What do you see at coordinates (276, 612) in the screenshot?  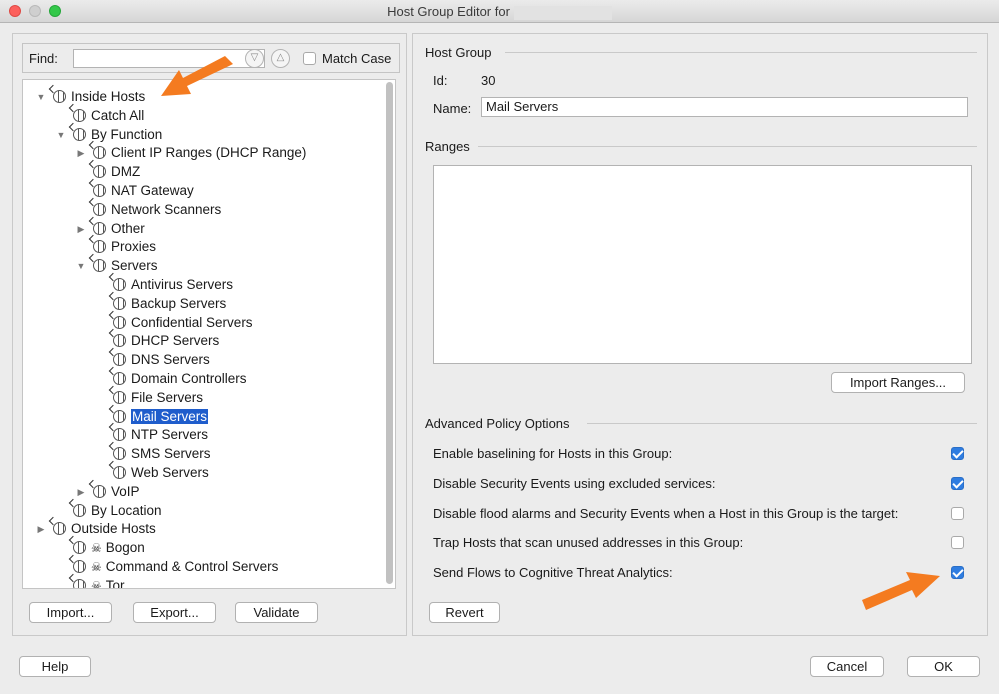 I see `validate-button: Validate` at bounding box center [276, 612].